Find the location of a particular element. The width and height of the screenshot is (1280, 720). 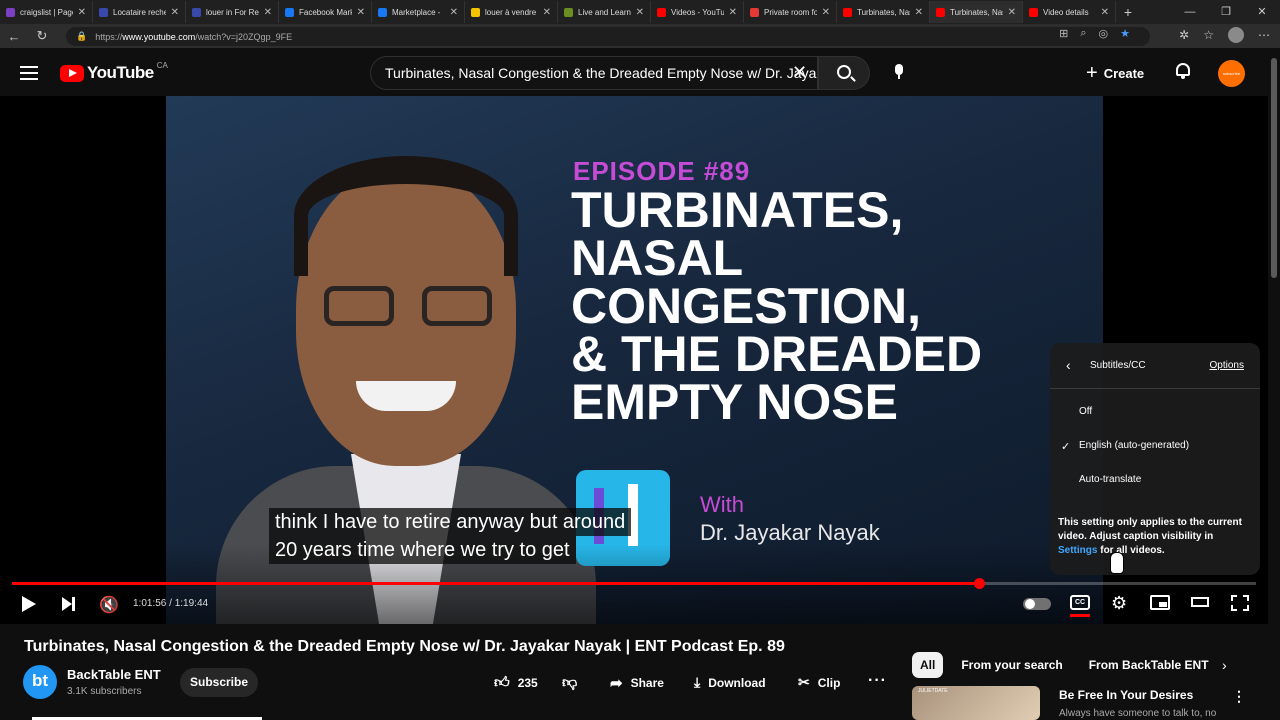

browser-tab: Marketplace - ✕ is located at coordinates (418, 12).